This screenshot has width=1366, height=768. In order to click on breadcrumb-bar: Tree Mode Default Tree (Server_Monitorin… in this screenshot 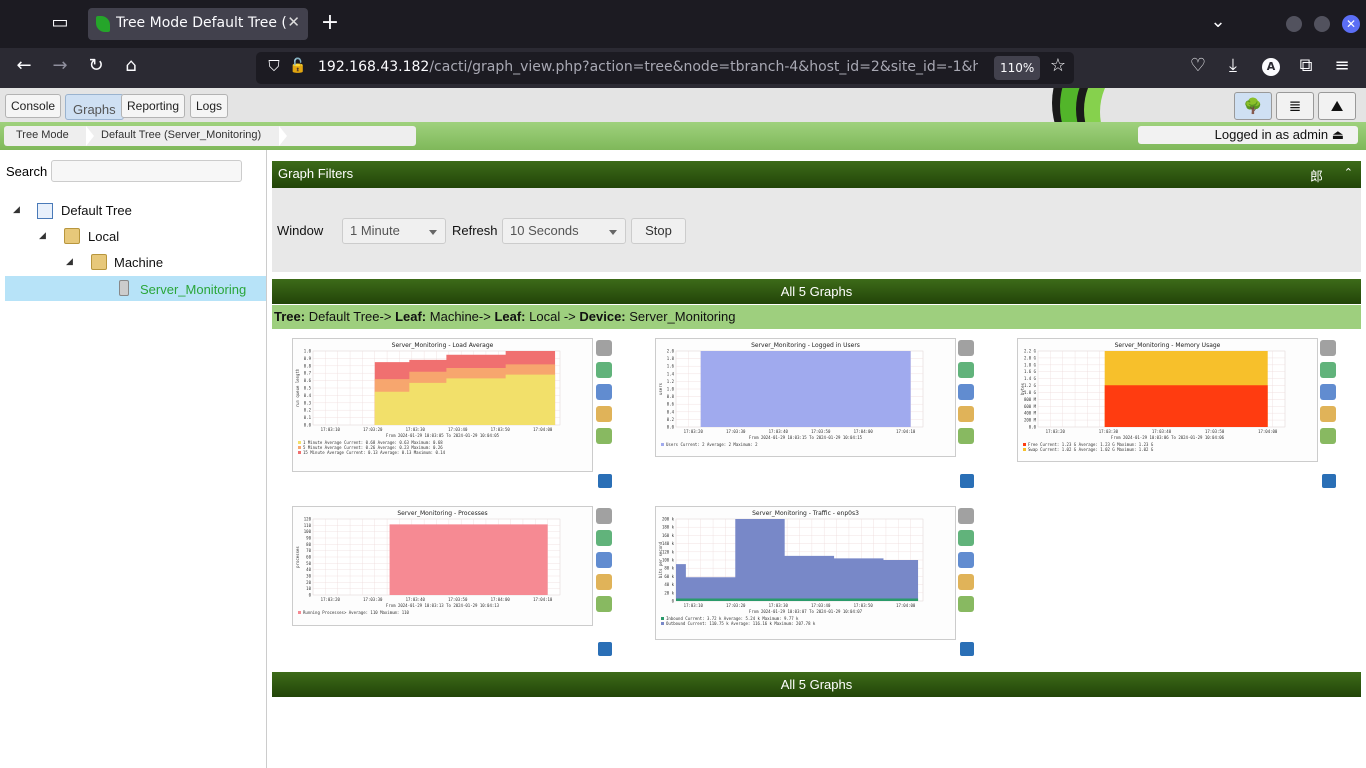, I will do `click(683, 136)`.